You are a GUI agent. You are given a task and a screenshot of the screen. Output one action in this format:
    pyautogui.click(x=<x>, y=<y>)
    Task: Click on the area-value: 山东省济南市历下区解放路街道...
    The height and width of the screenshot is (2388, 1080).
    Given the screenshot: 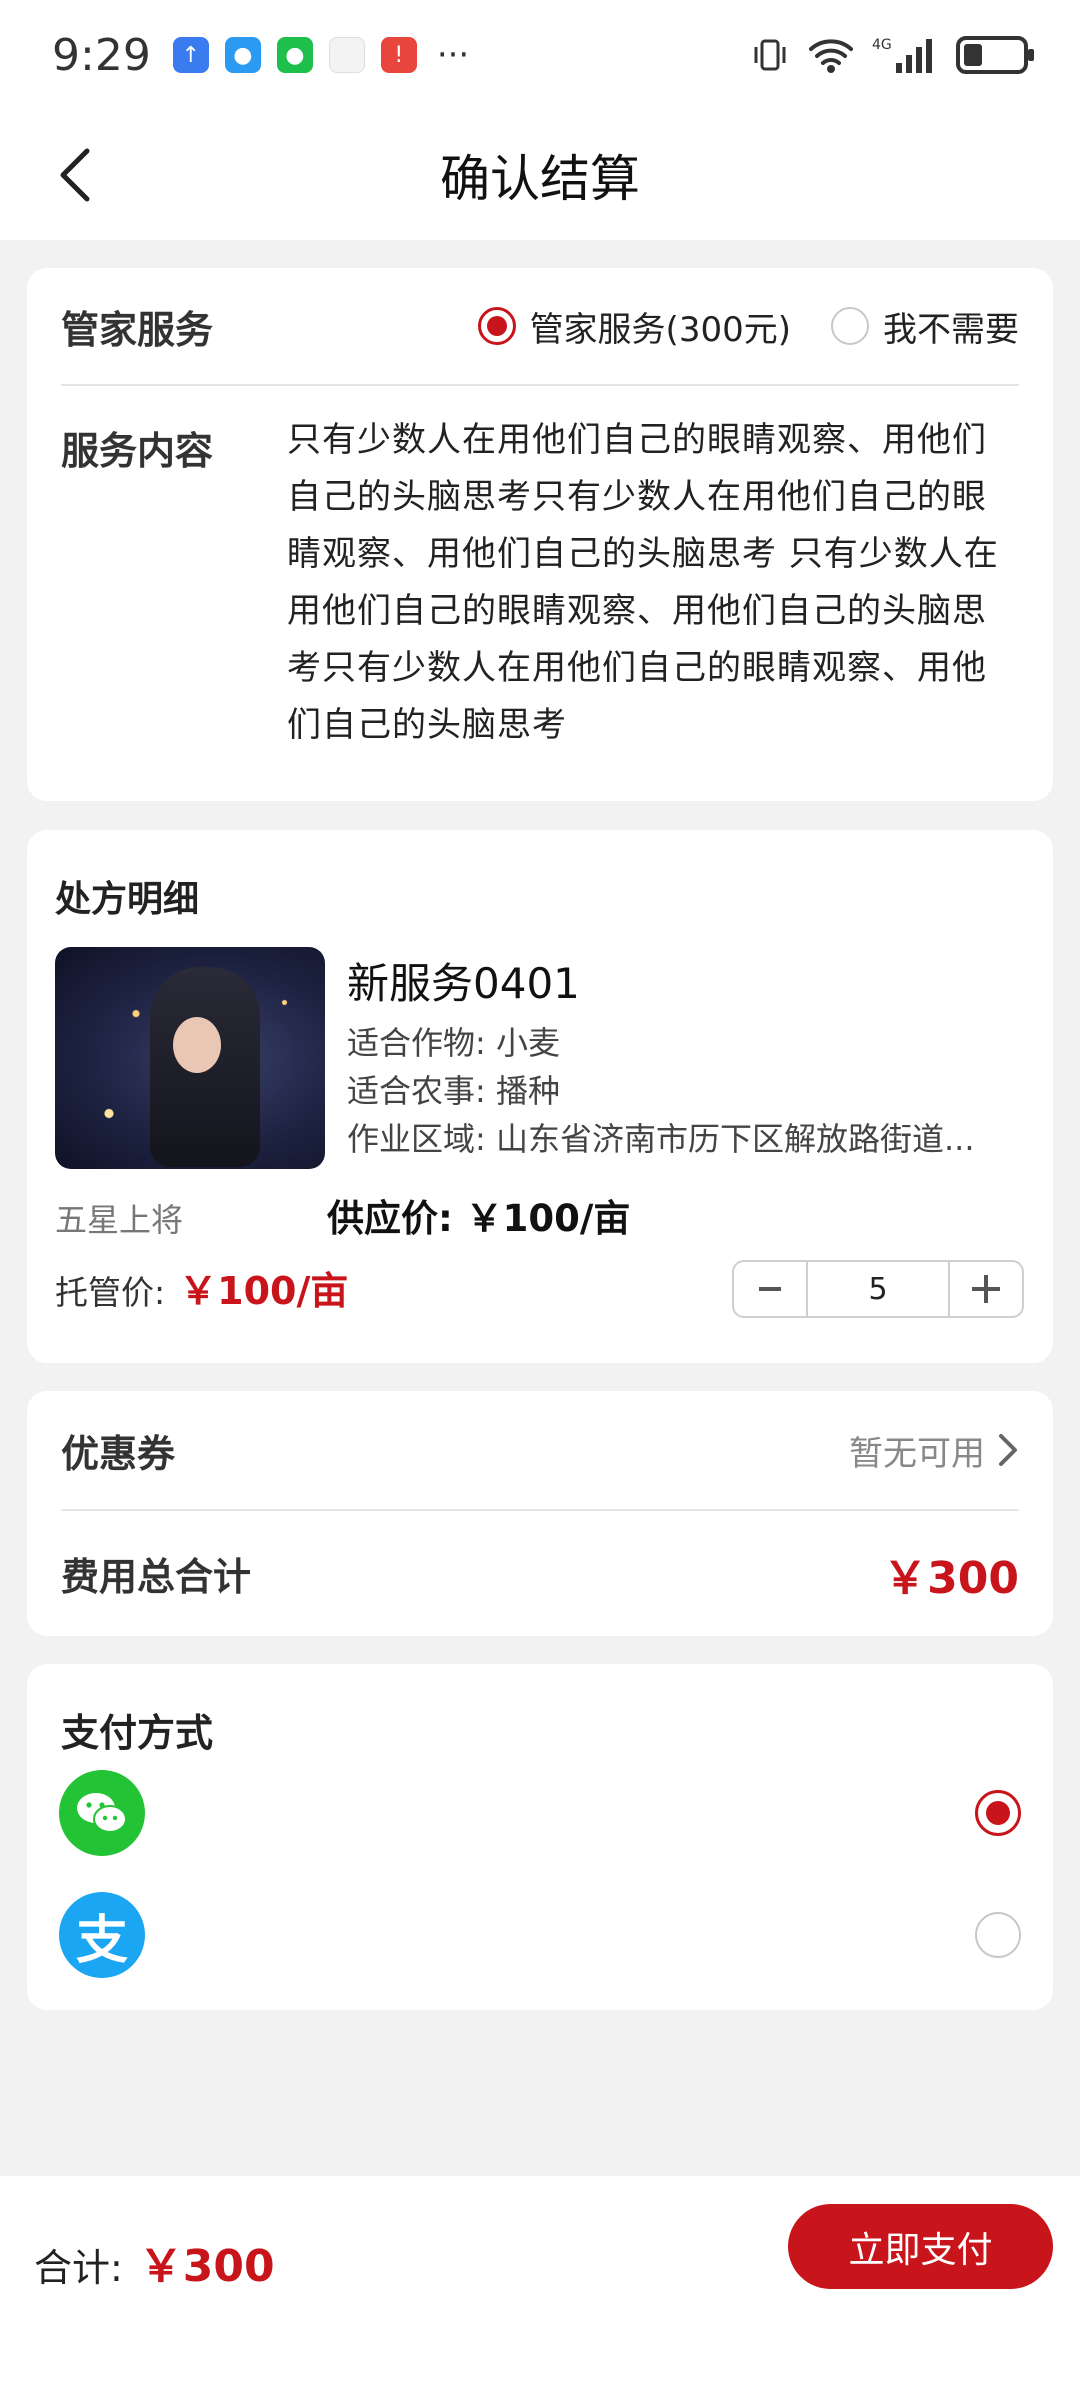 What is the action you would take?
    pyautogui.click(x=735, y=1139)
    